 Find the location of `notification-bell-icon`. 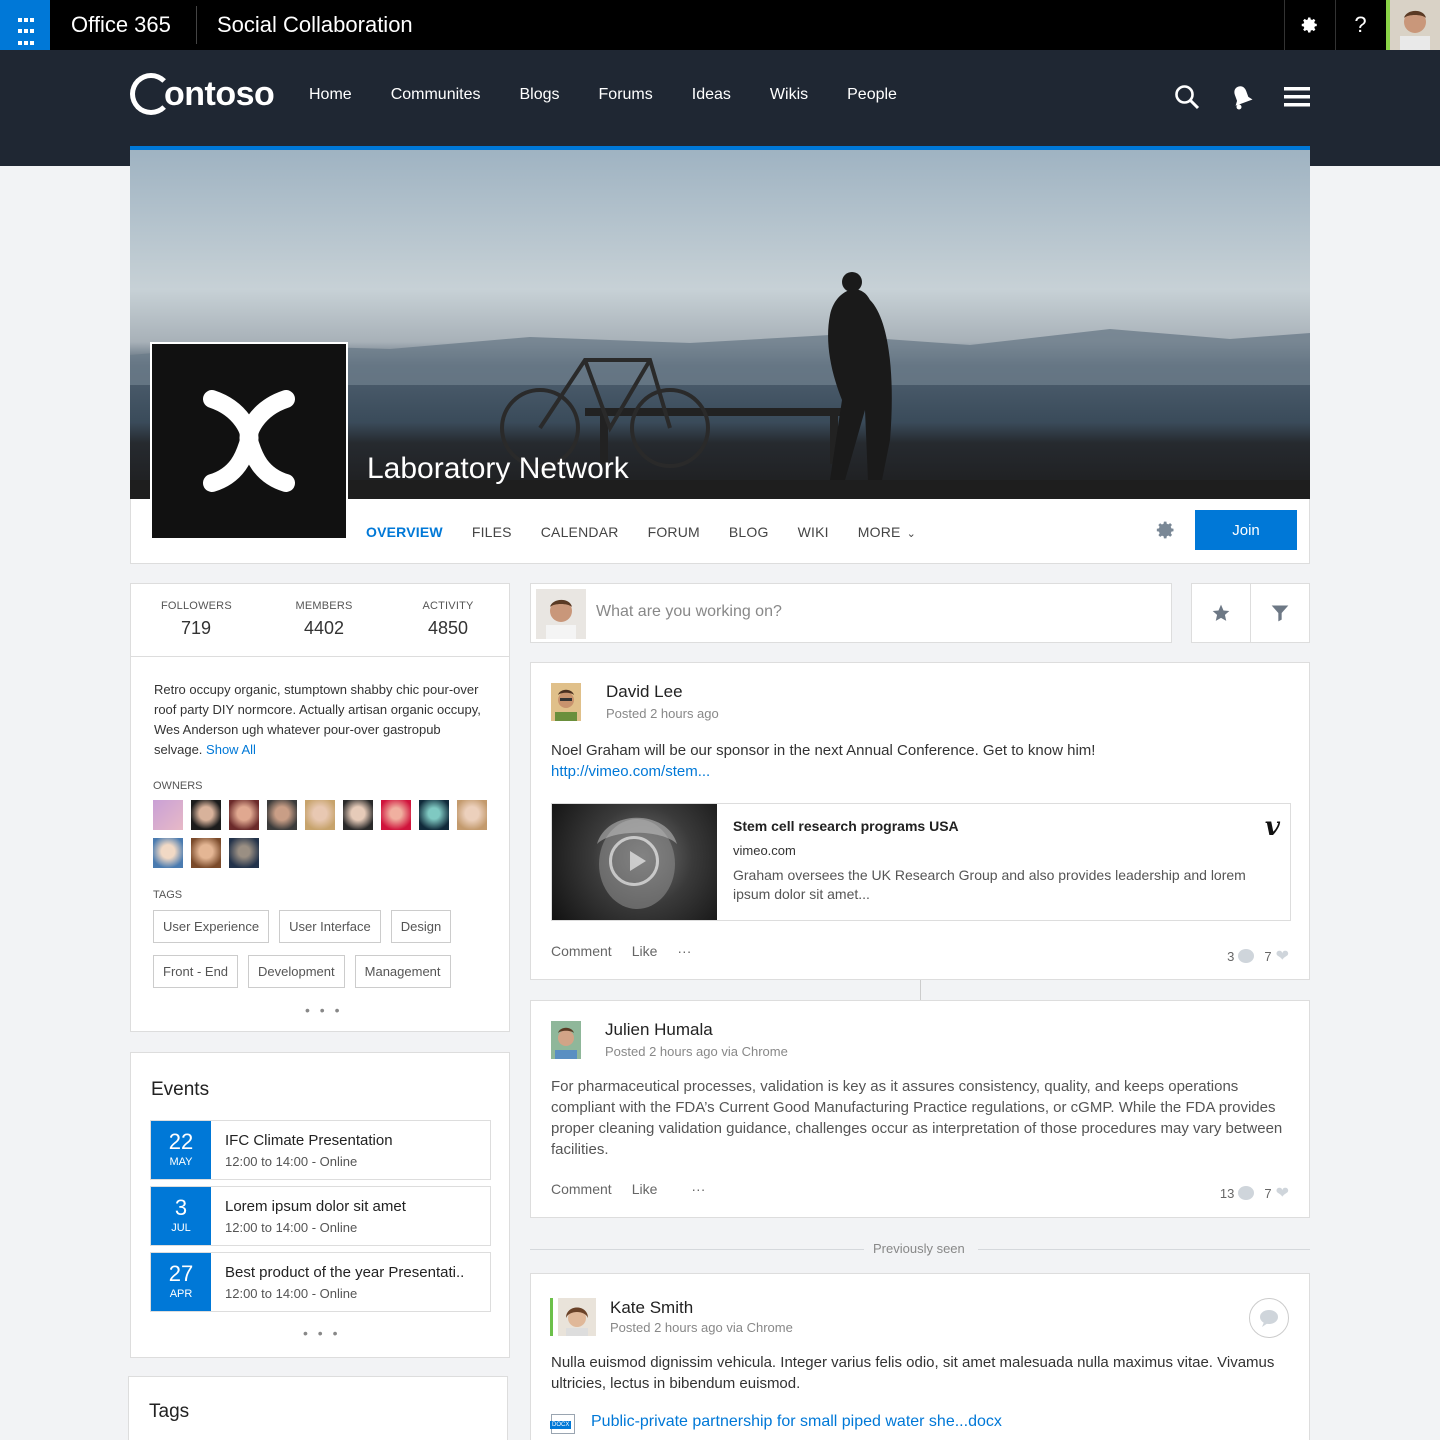

notification-bell-icon is located at coordinates (1242, 99).